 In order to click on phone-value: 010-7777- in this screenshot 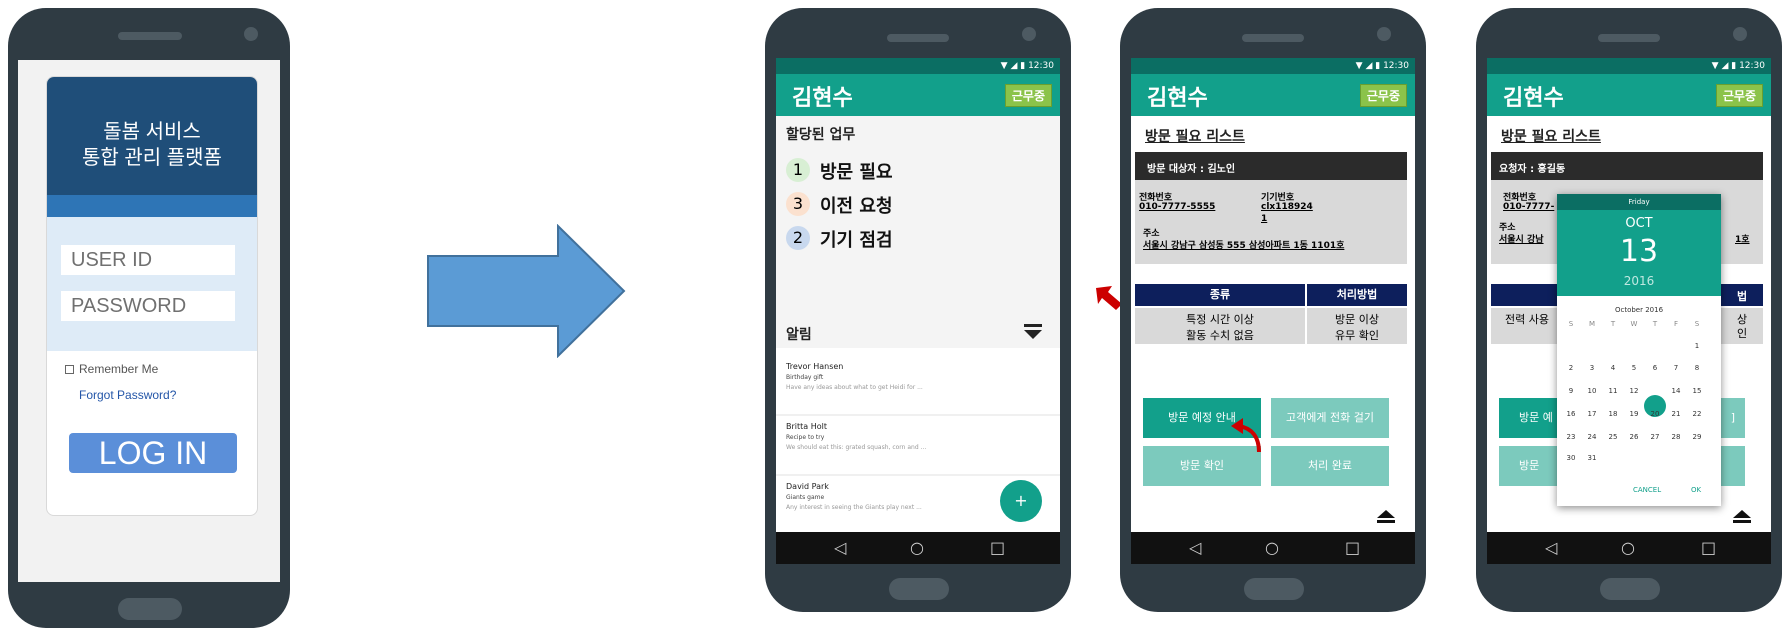, I will do `click(1528, 207)`.